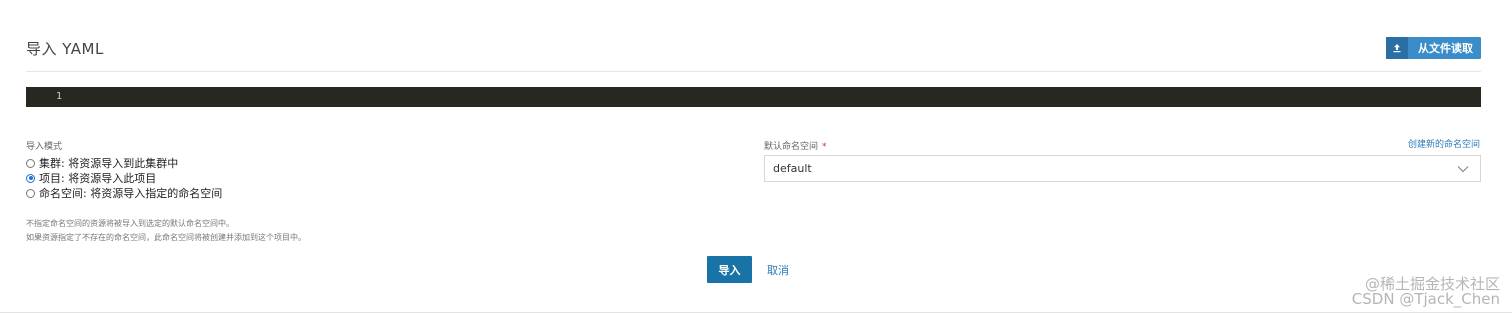  I want to click on import-mode-cluster-option: 集群: 将资源导入到此集群中, so click(102, 163).